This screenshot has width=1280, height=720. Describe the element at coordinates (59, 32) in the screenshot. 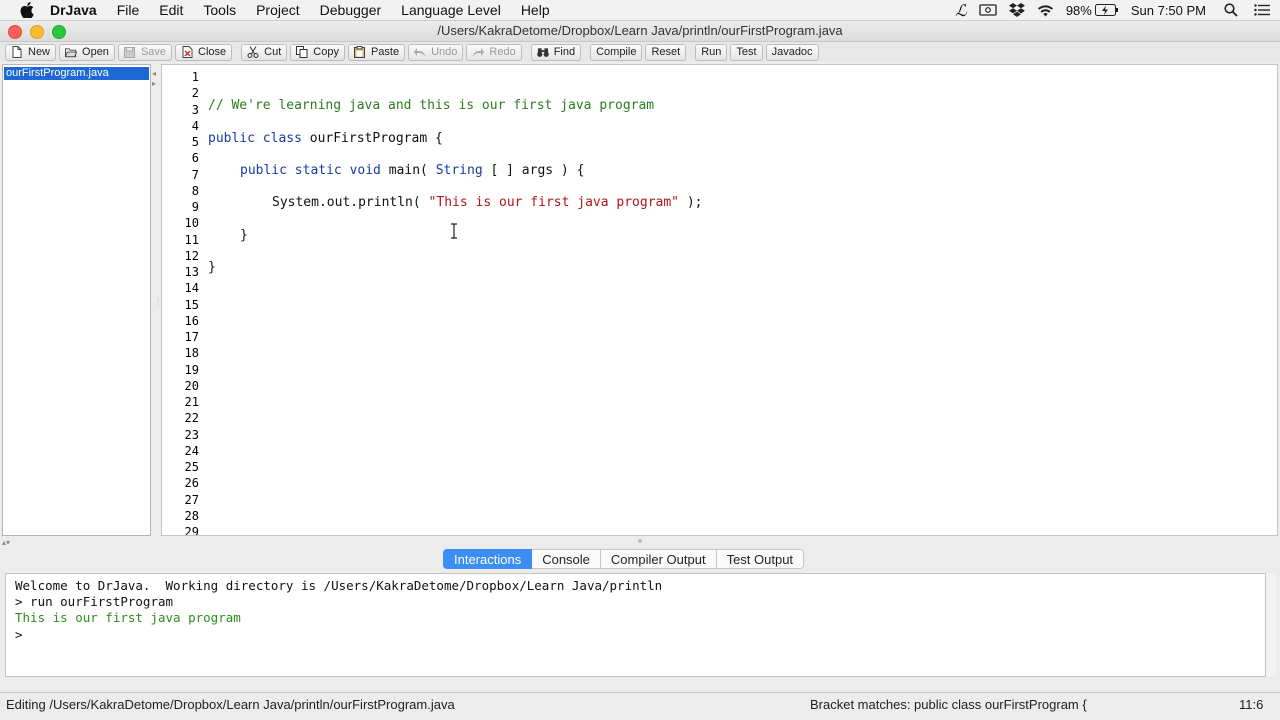

I see `zoom-window-button` at that location.